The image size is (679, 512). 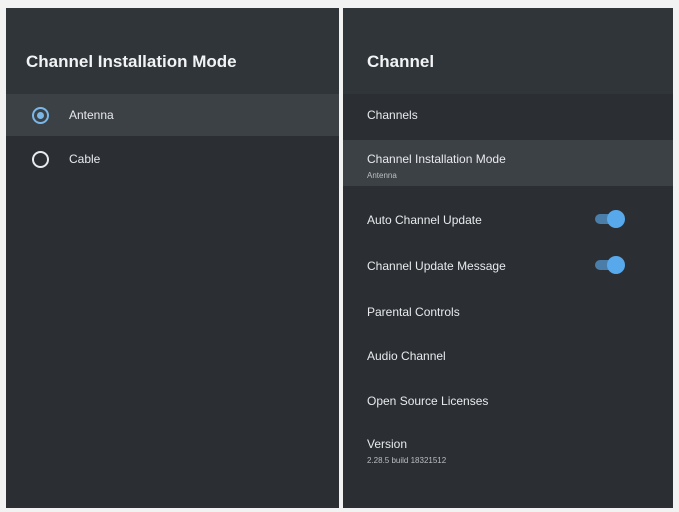 I want to click on menu-item-audio-channel: Audio Channel, so click(x=508, y=356).